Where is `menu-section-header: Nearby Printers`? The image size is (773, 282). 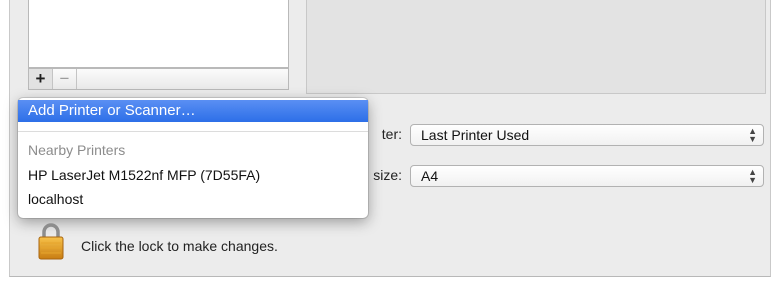 menu-section-header: Nearby Printers is located at coordinates (77, 150).